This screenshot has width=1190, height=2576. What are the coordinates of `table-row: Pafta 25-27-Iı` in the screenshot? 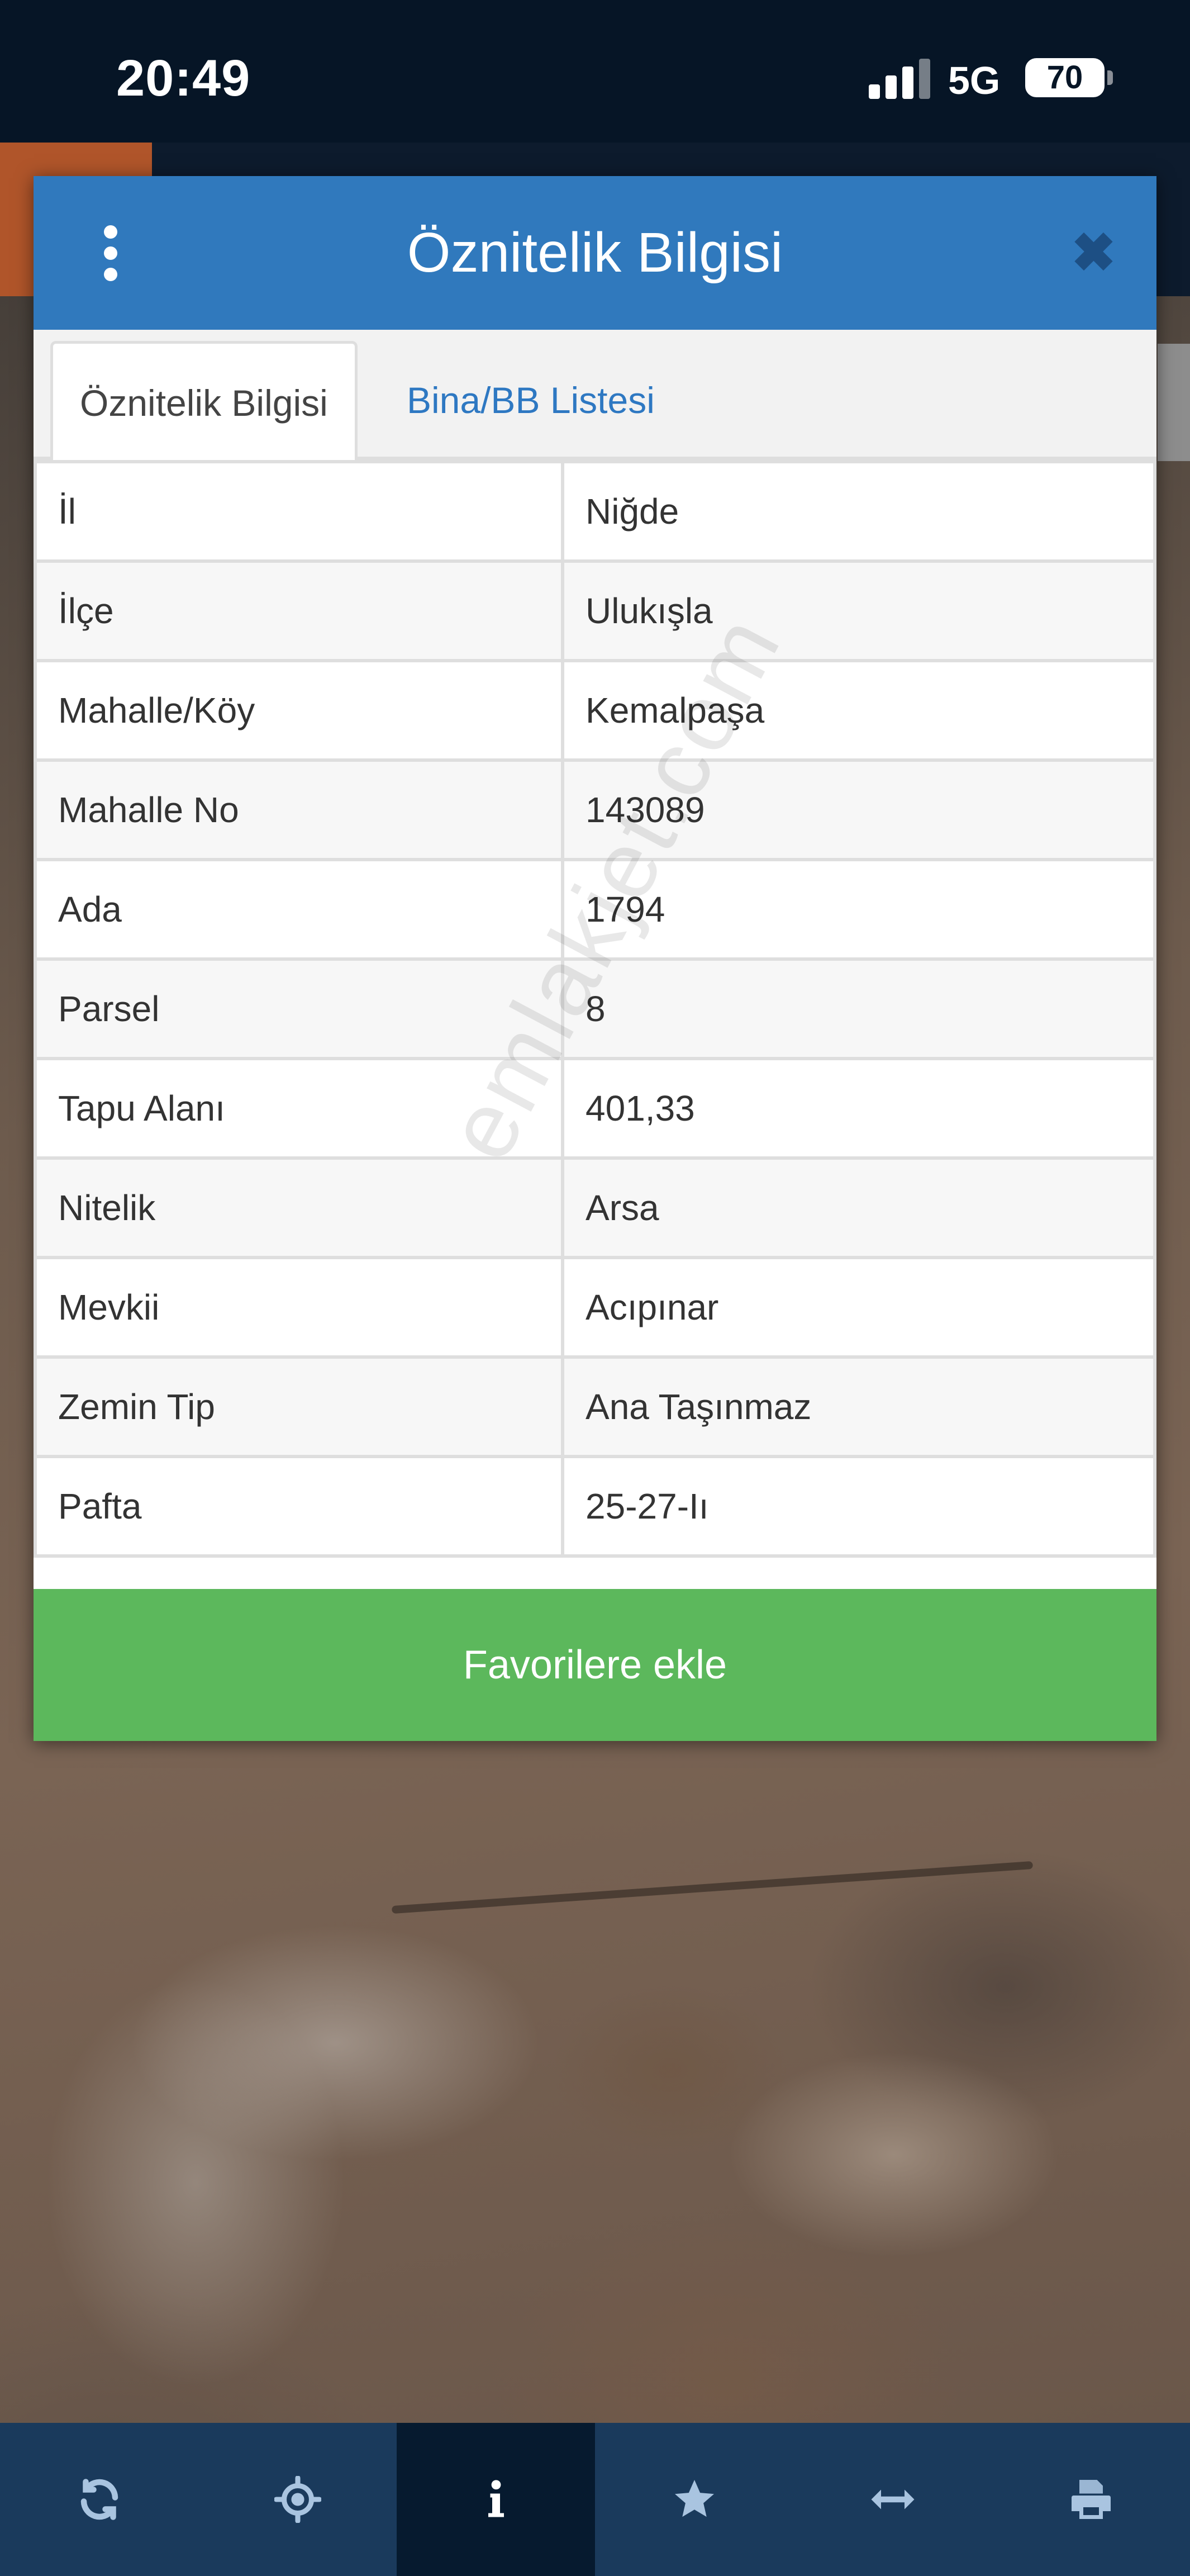 It's located at (595, 1506).